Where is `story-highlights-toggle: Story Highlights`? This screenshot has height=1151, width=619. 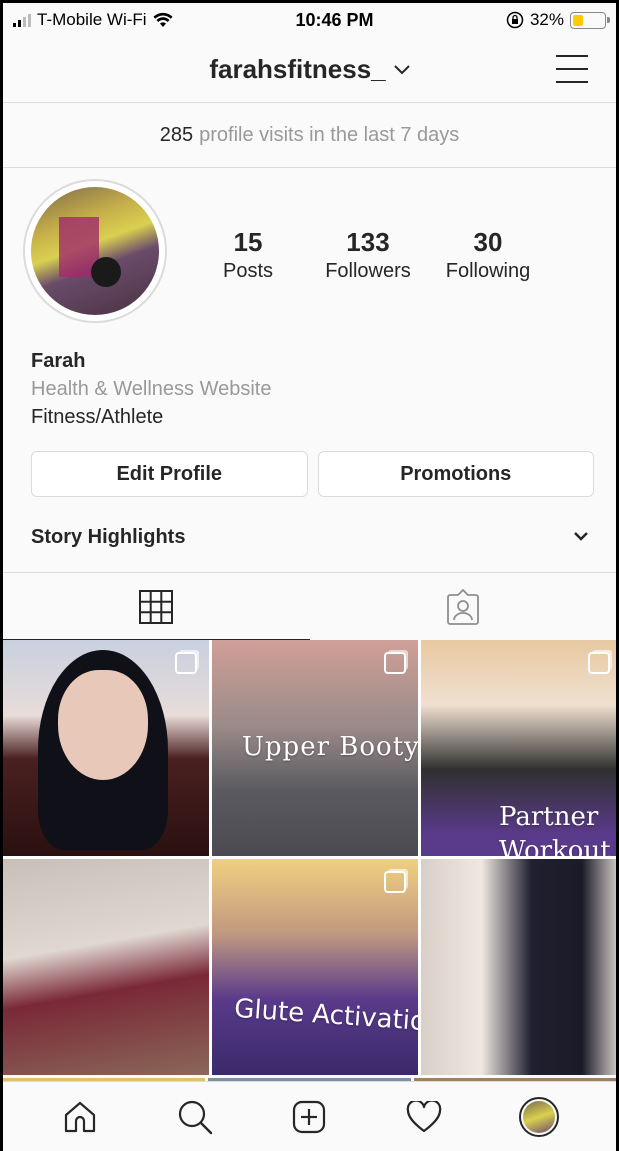
story-highlights-toggle: Story Highlights is located at coordinates (309, 537).